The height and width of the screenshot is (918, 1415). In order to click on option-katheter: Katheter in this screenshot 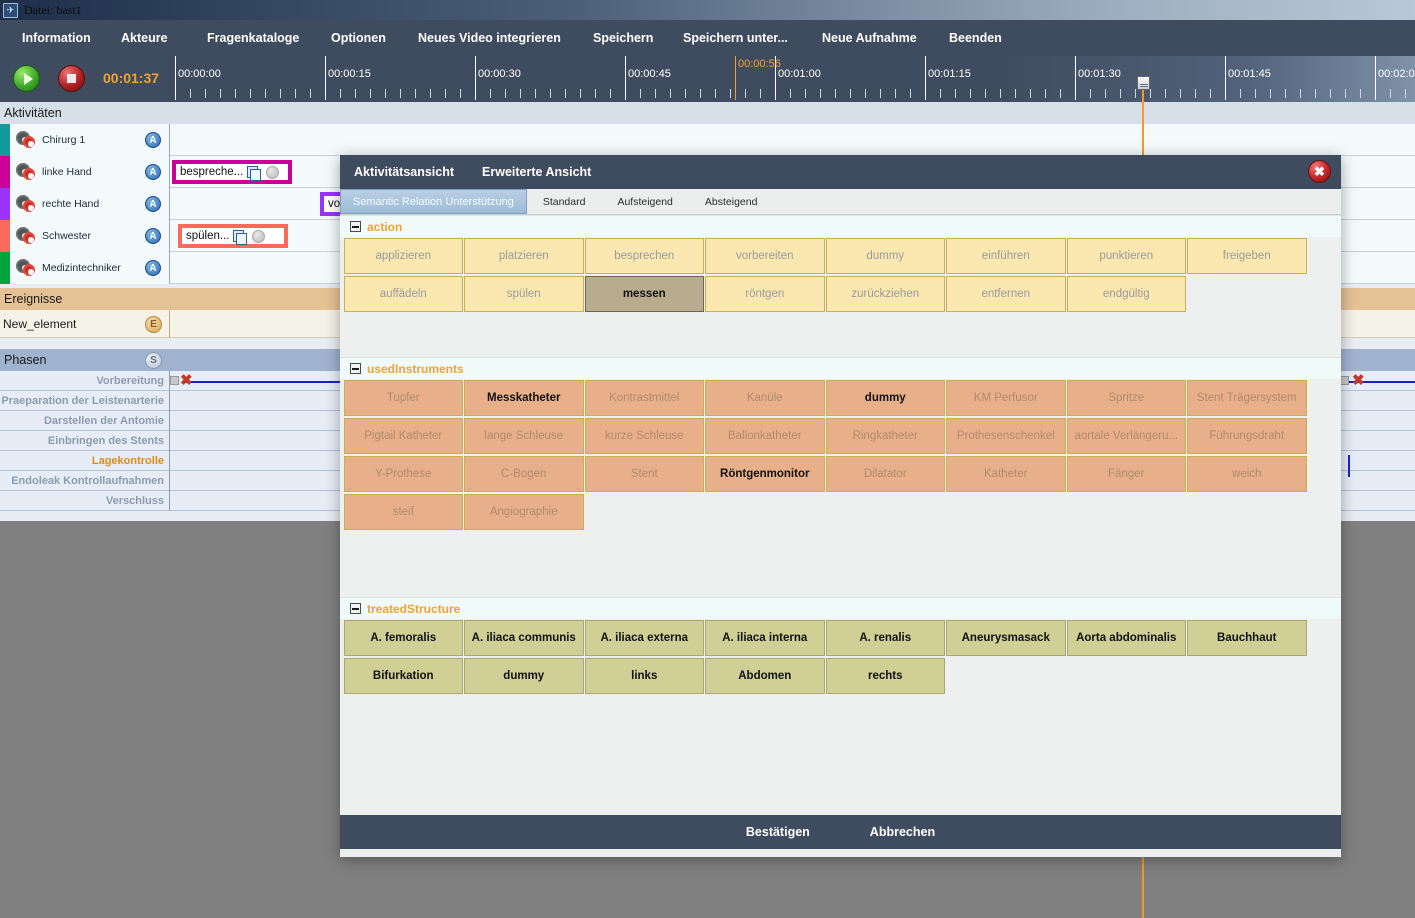, I will do `click(1006, 474)`.